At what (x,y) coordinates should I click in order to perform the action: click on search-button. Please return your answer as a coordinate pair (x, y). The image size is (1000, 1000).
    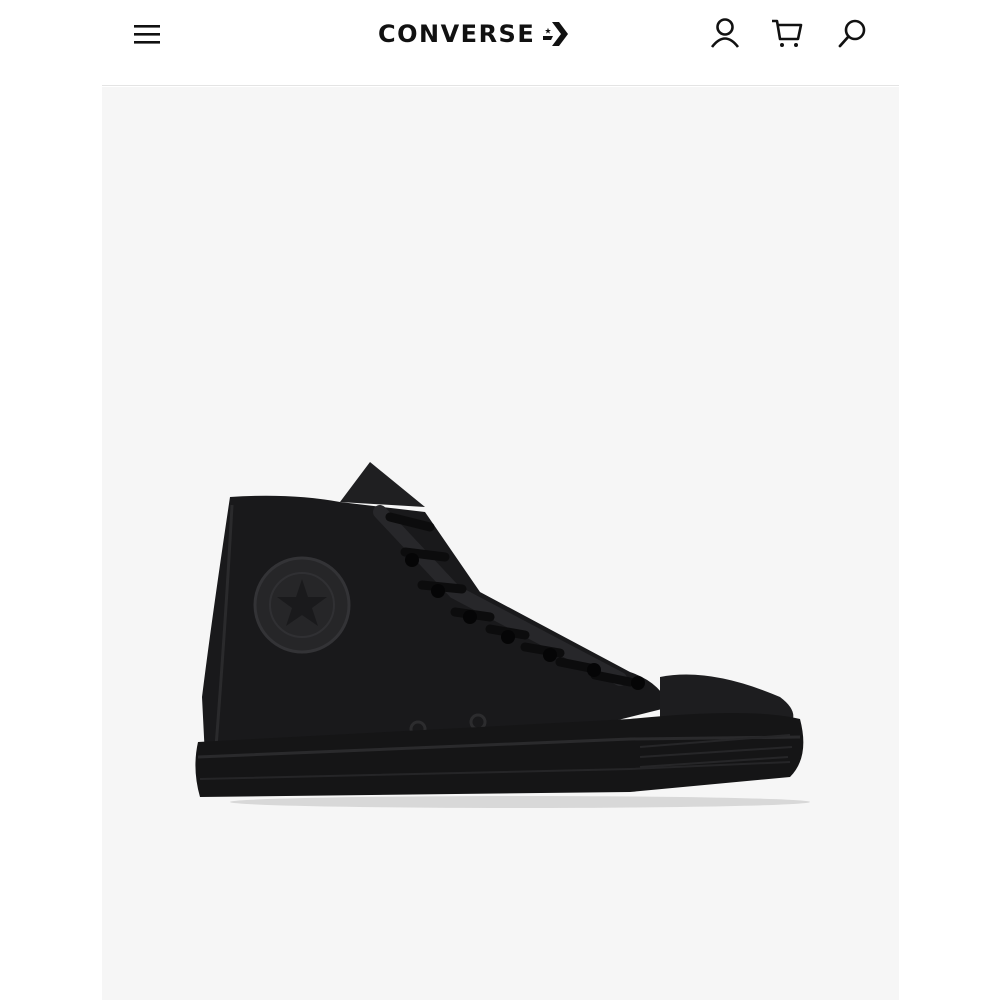
    Looking at the image, I should click on (853, 33).